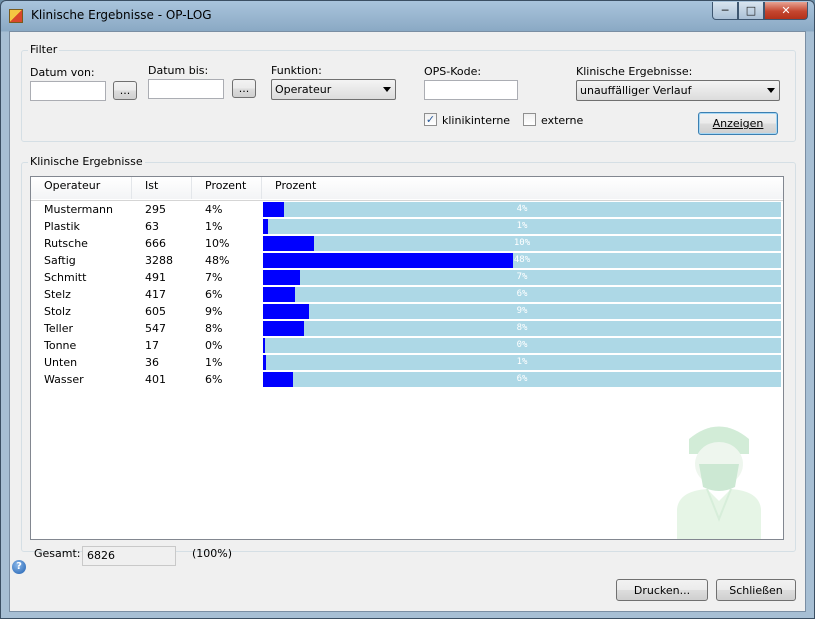  What do you see at coordinates (81, 188) in the screenshot?
I see `column-header-operateur: Operateur` at bounding box center [81, 188].